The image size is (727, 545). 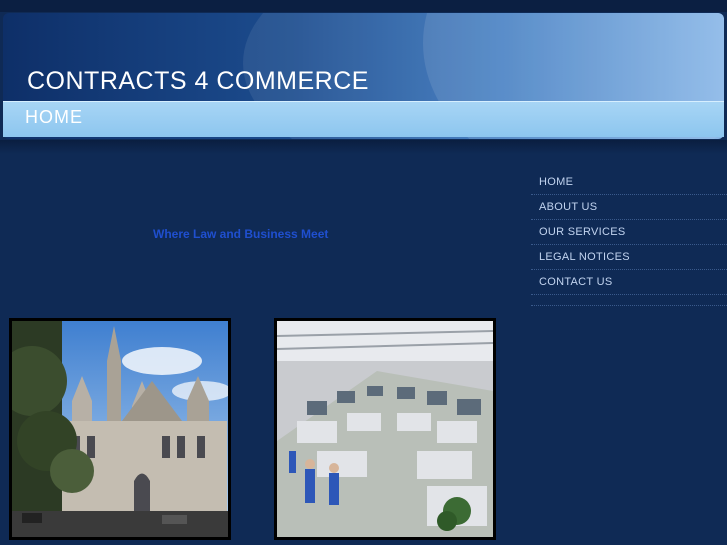 I want to click on factory-floor-photo, so click(x=385, y=429).